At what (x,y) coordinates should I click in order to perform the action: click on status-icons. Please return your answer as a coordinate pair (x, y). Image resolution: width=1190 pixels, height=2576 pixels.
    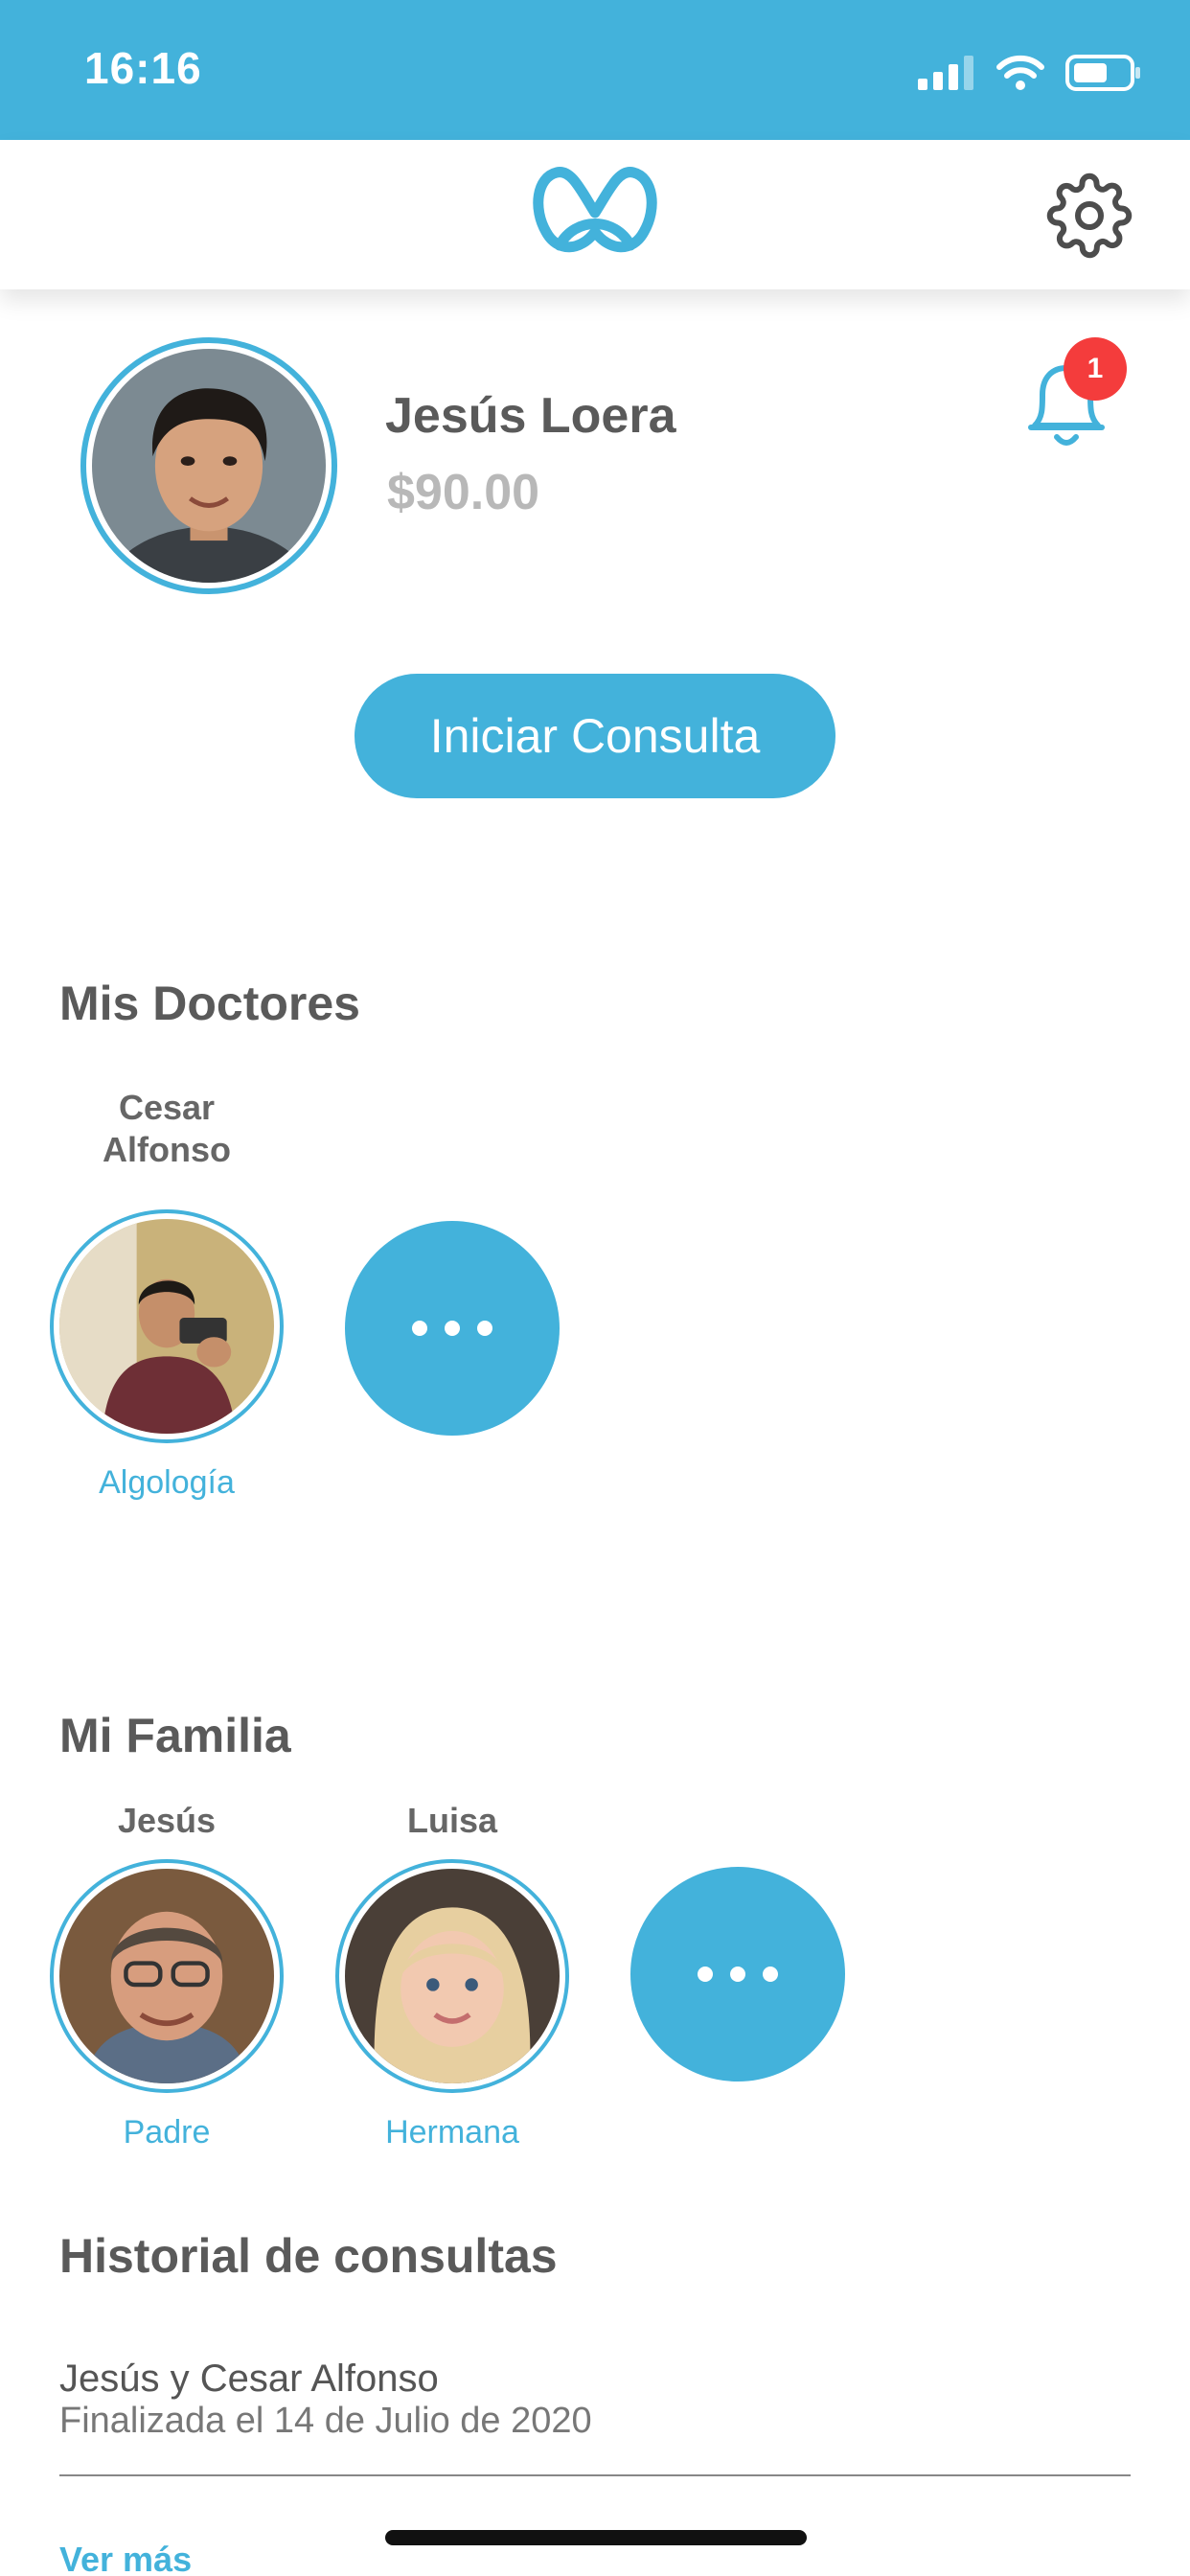
    Looking at the image, I should click on (1030, 73).